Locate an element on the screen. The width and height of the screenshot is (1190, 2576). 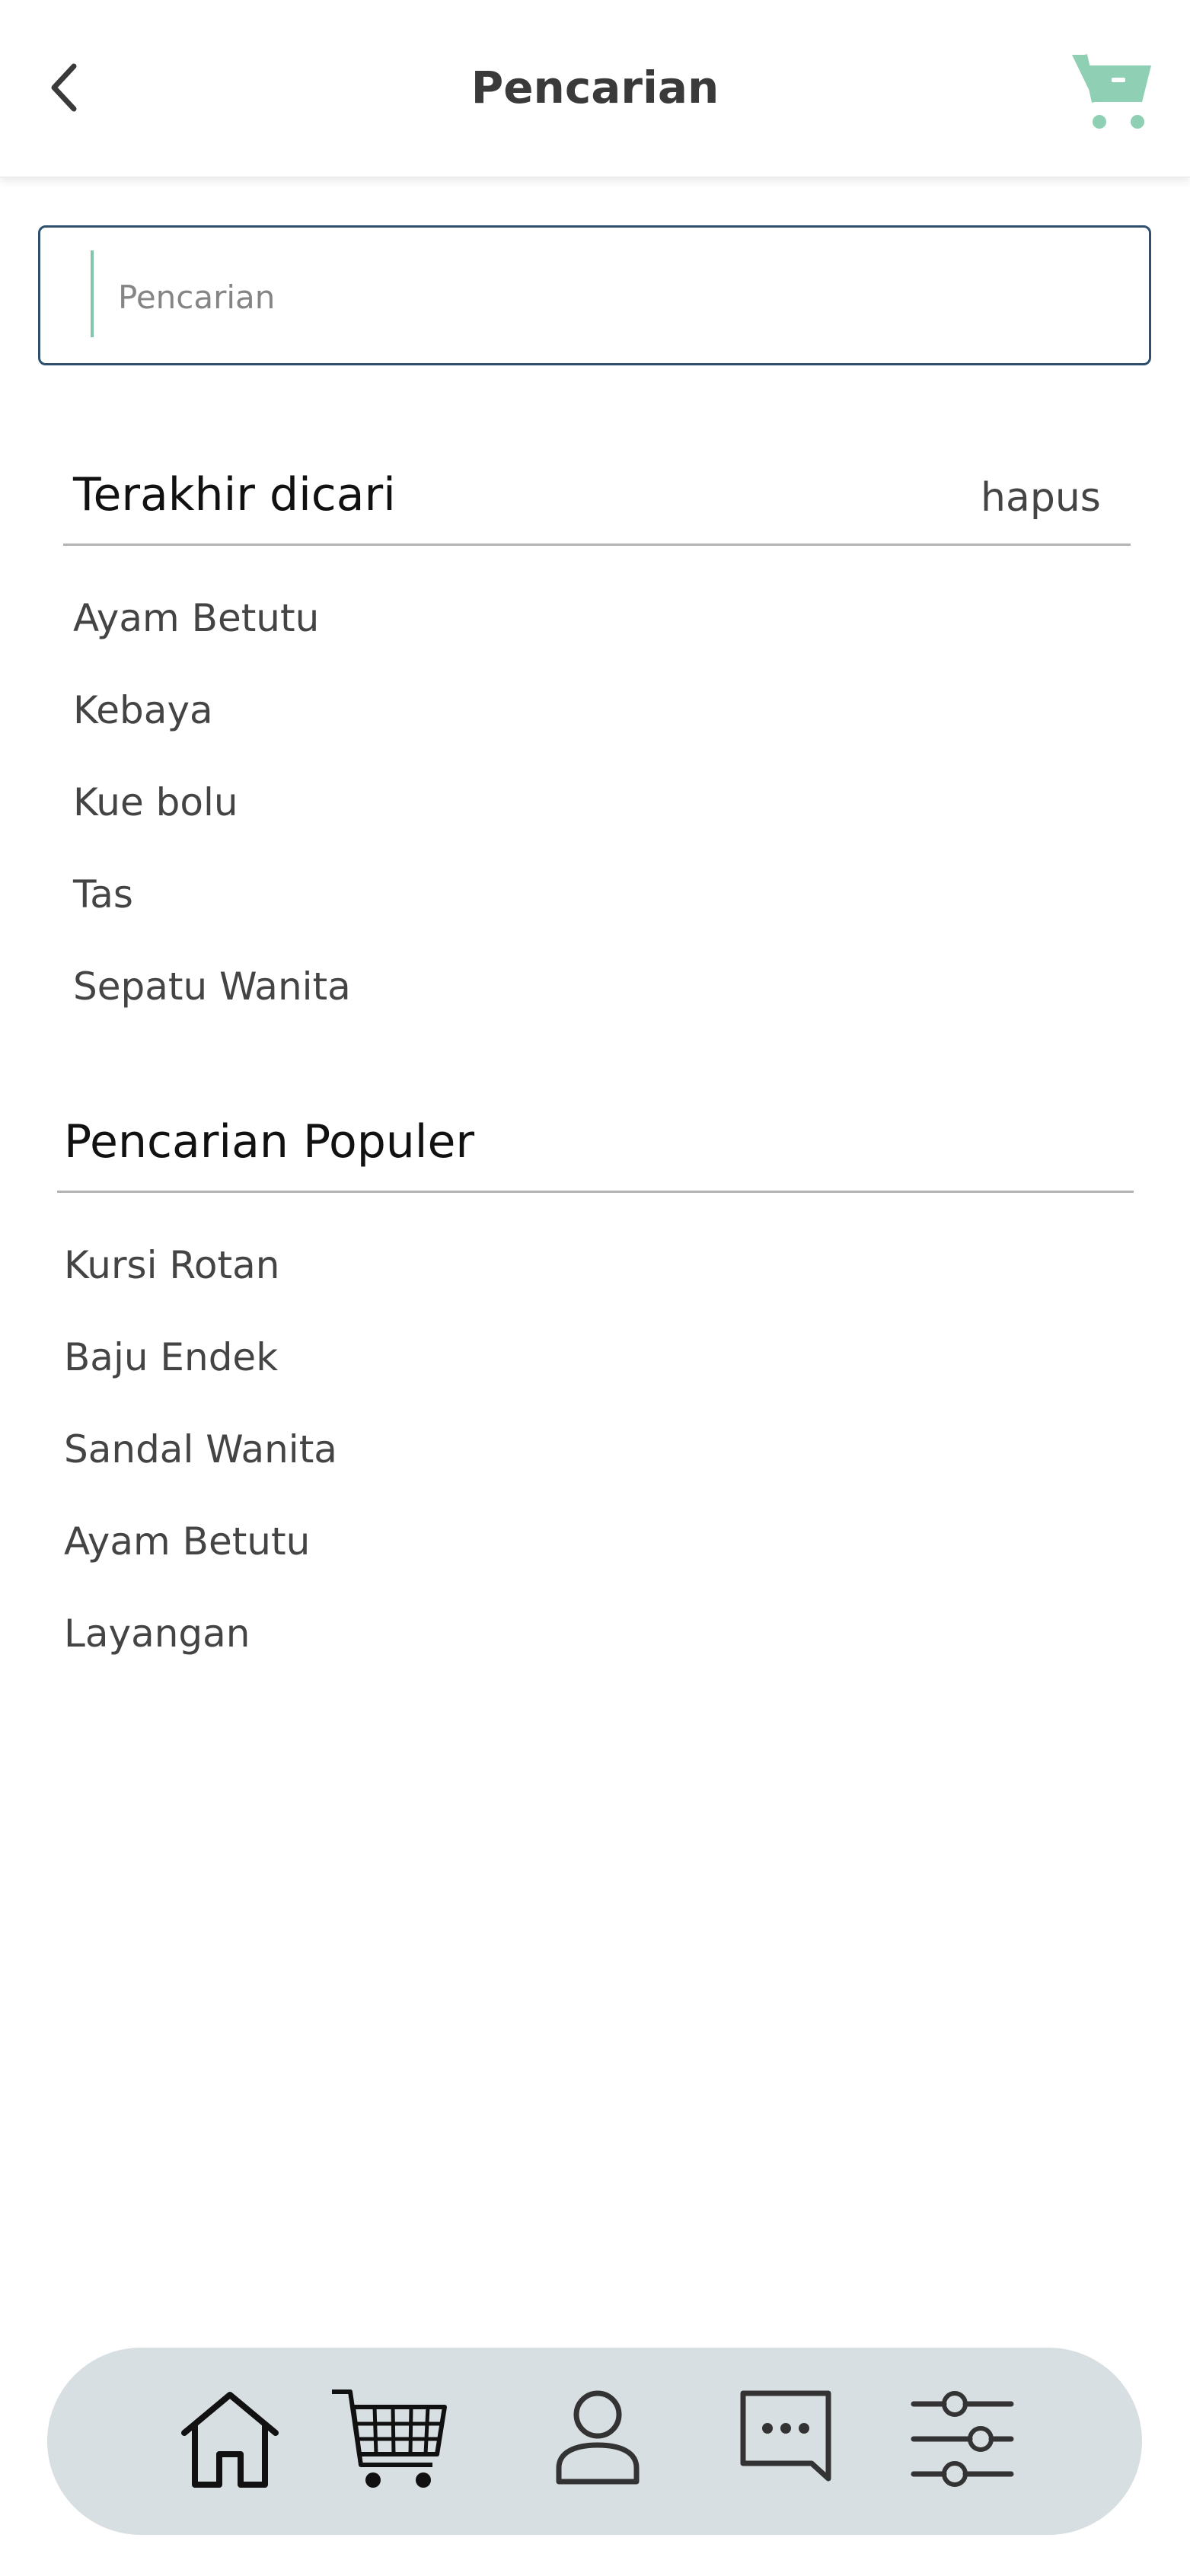
search-field is located at coordinates (594, 295).